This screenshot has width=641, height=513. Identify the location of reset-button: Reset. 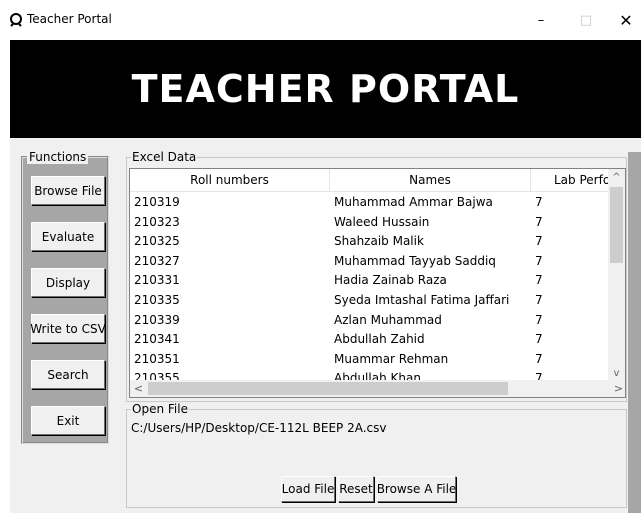
(356, 489).